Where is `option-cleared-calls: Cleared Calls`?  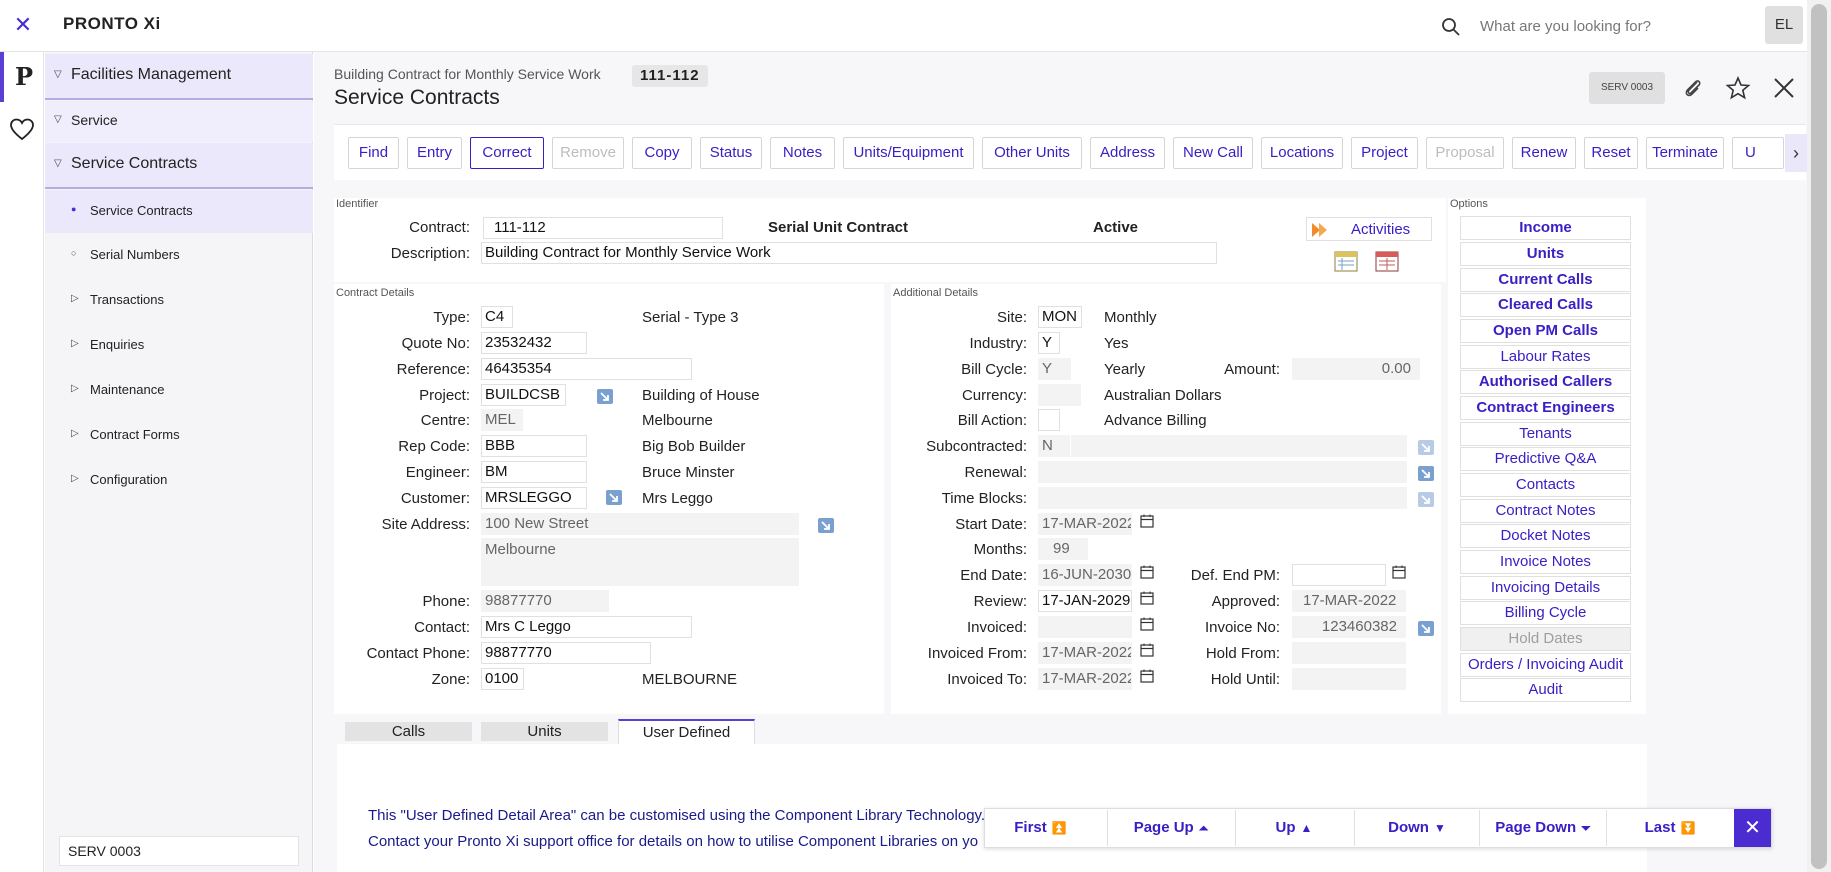 option-cleared-calls: Cleared Calls is located at coordinates (1545, 305).